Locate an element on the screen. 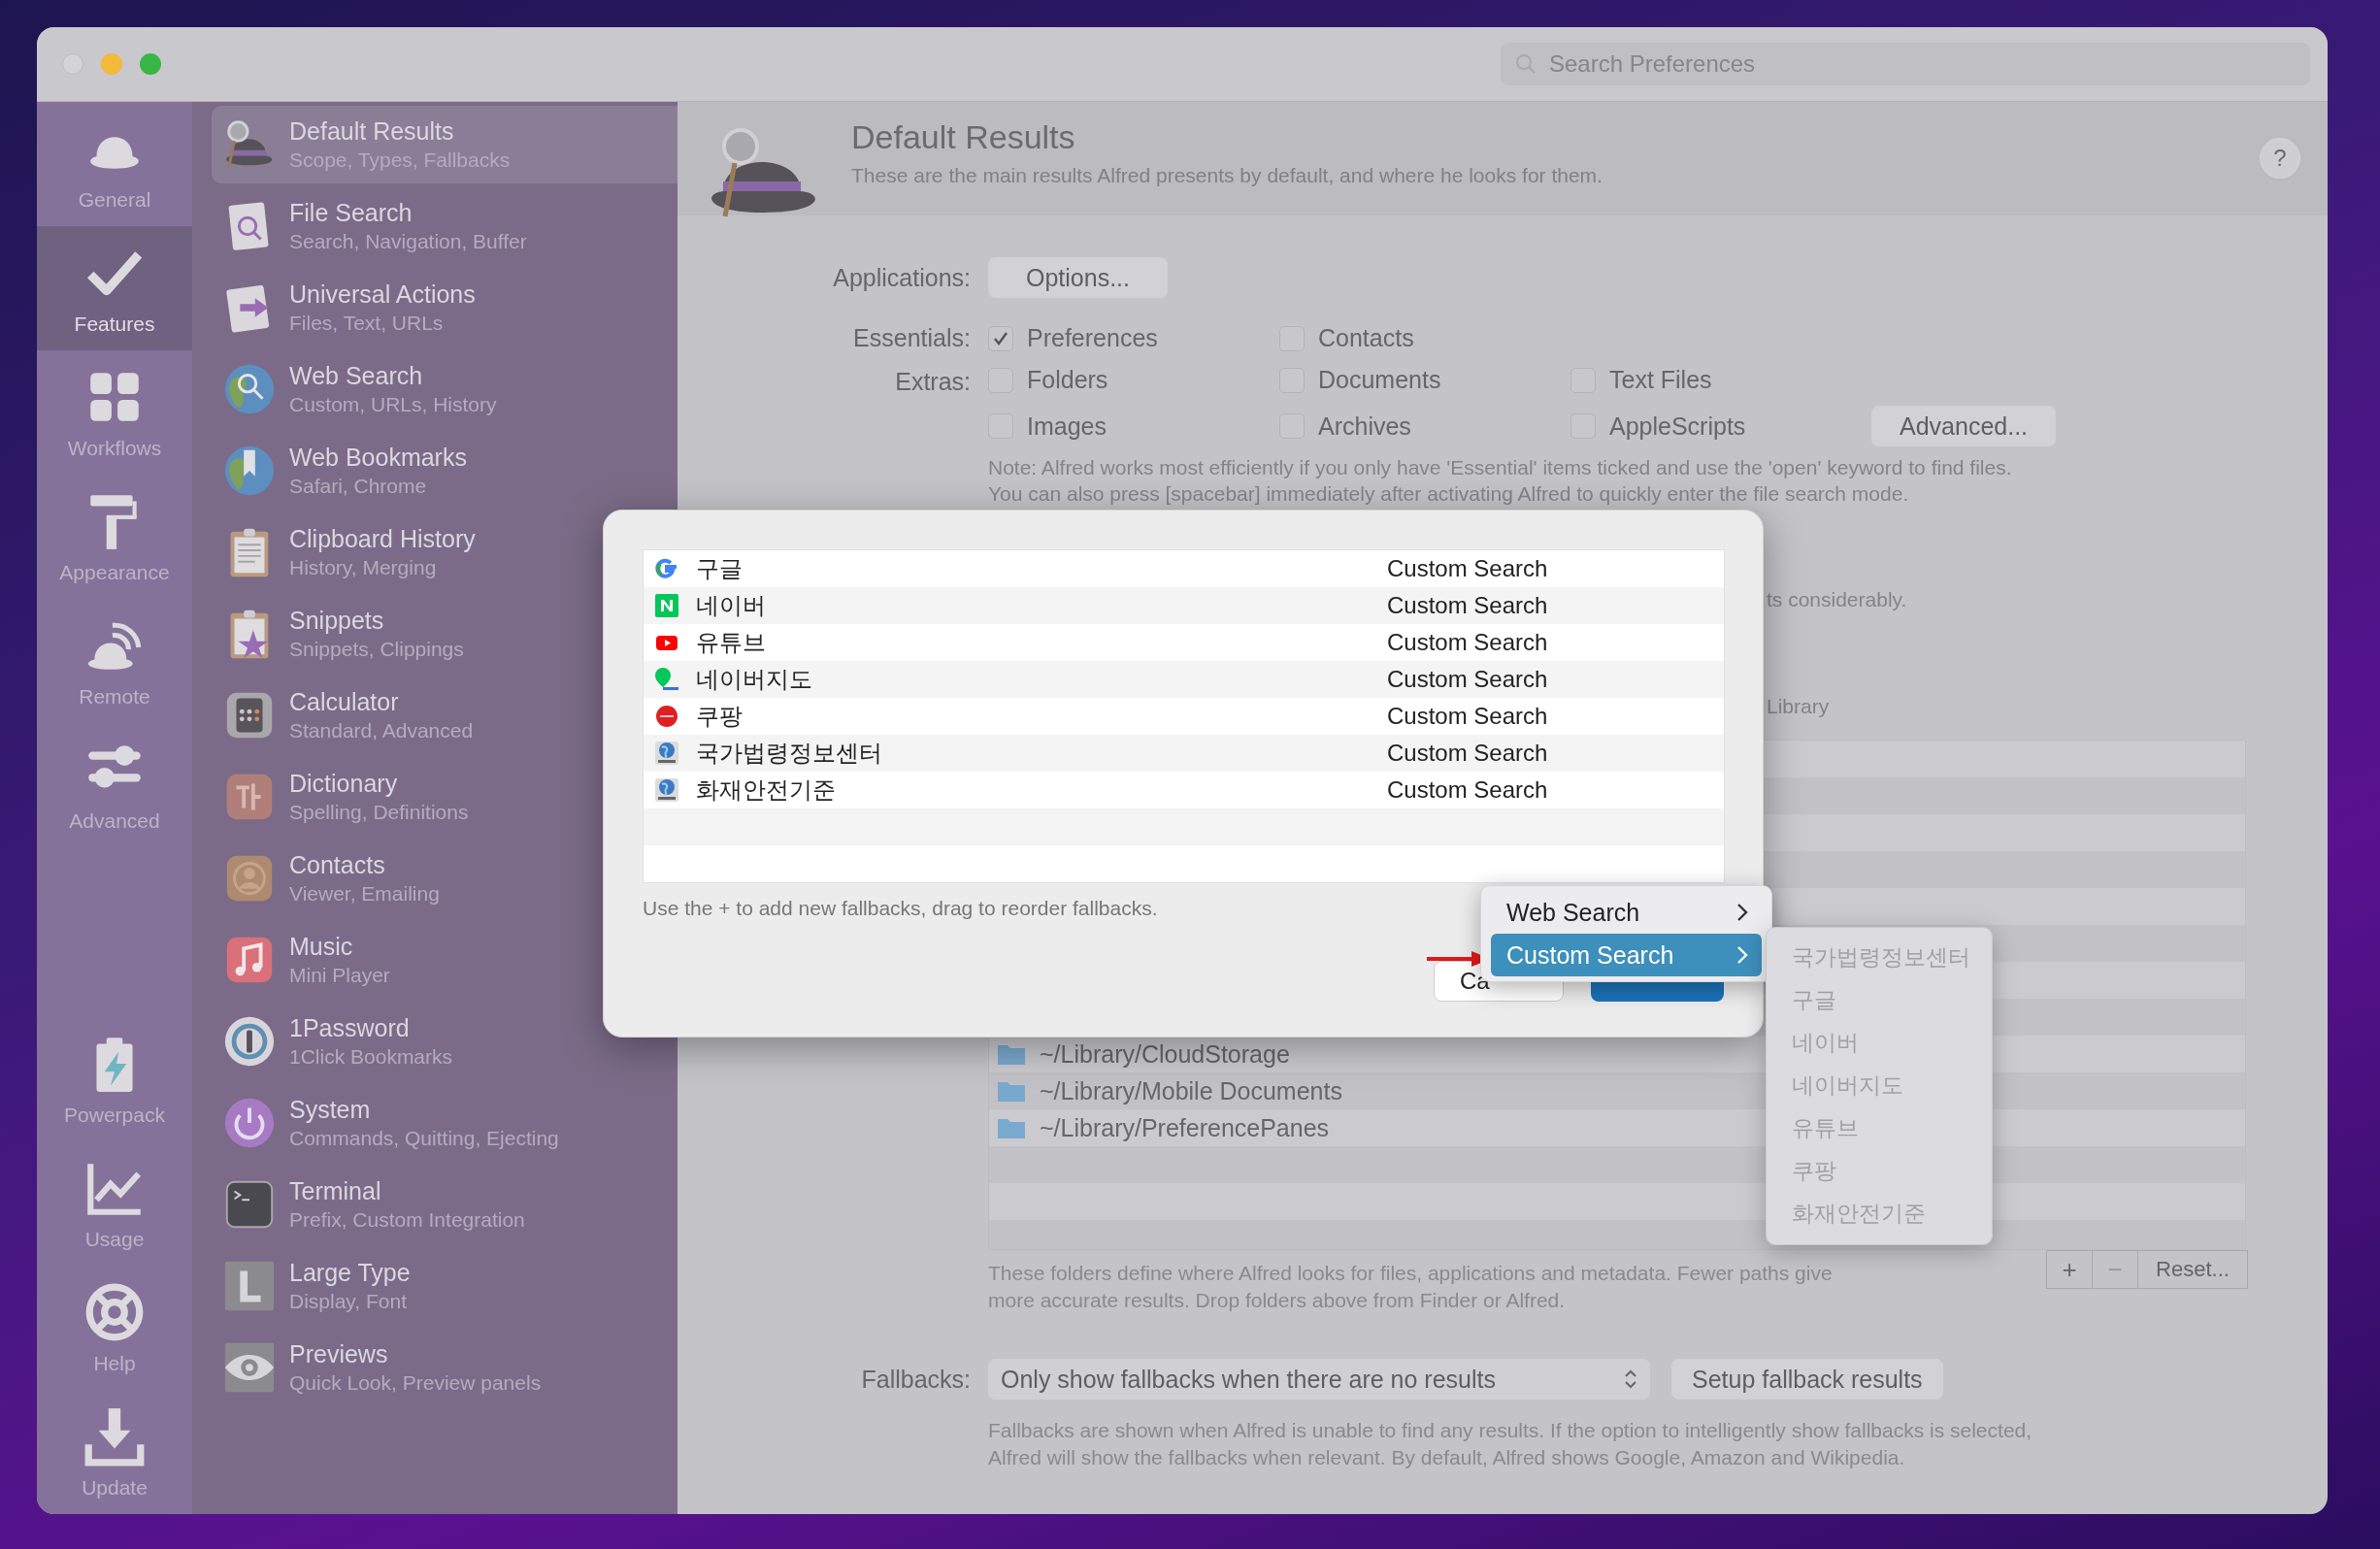 The width and height of the screenshot is (2380, 1549). description-text: These folders define where Alfred looks for files, applications and metadata. Fewer paths give more accurate results. Drop folders above from Finder or Alfred. is located at coordinates (1410, 1287).